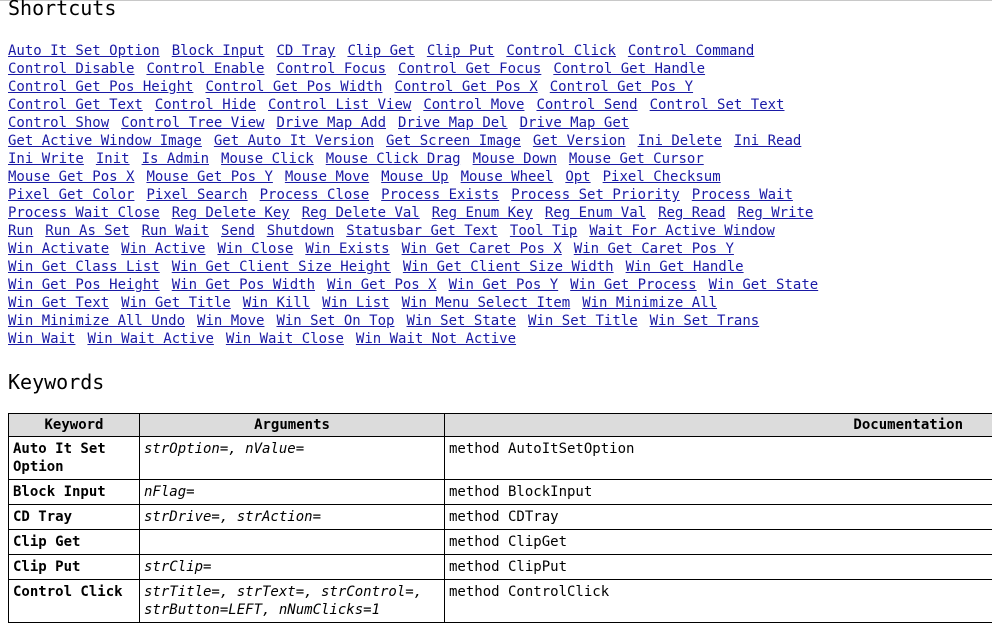 The height and width of the screenshot is (623, 992). I want to click on shortcut-link: Ini Write, so click(46, 159).